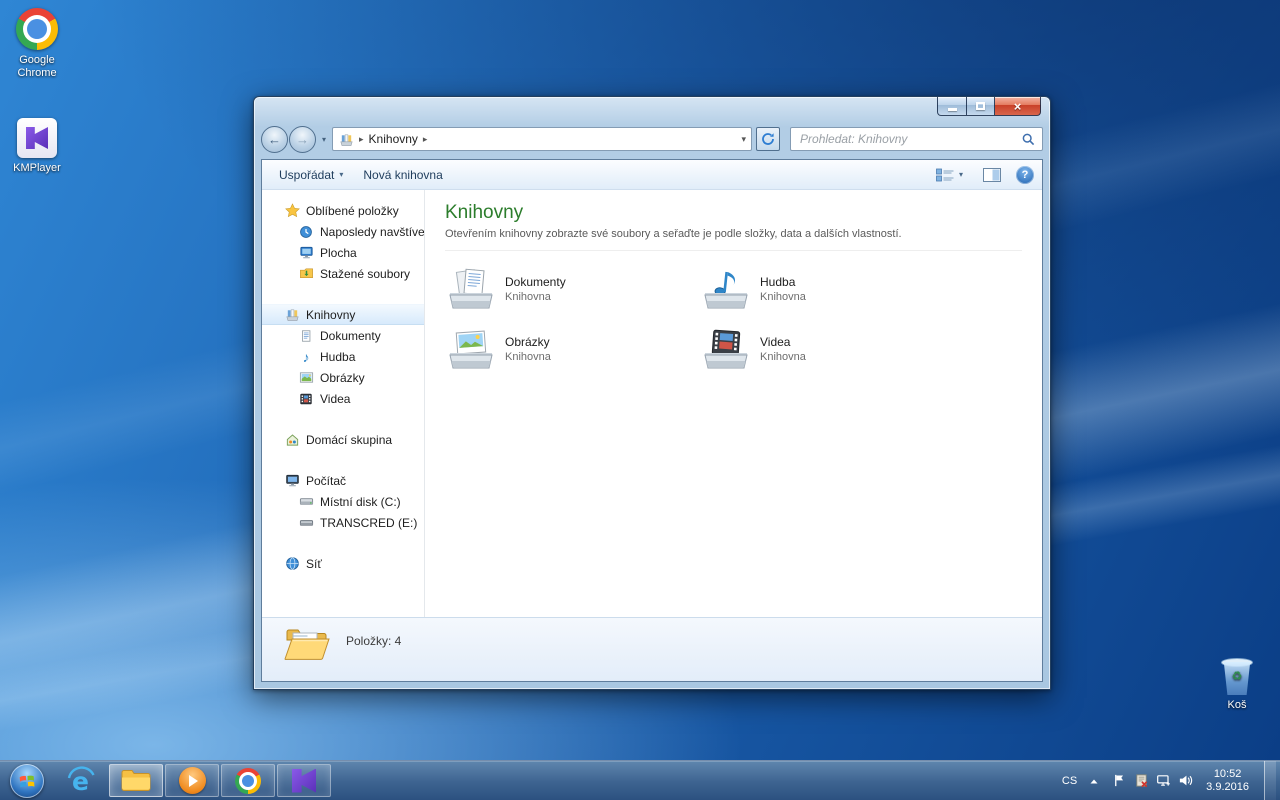 Image resolution: width=1280 pixels, height=800 pixels. What do you see at coordinates (1018, 106) in the screenshot?
I see `close-button: ×` at bounding box center [1018, 106].